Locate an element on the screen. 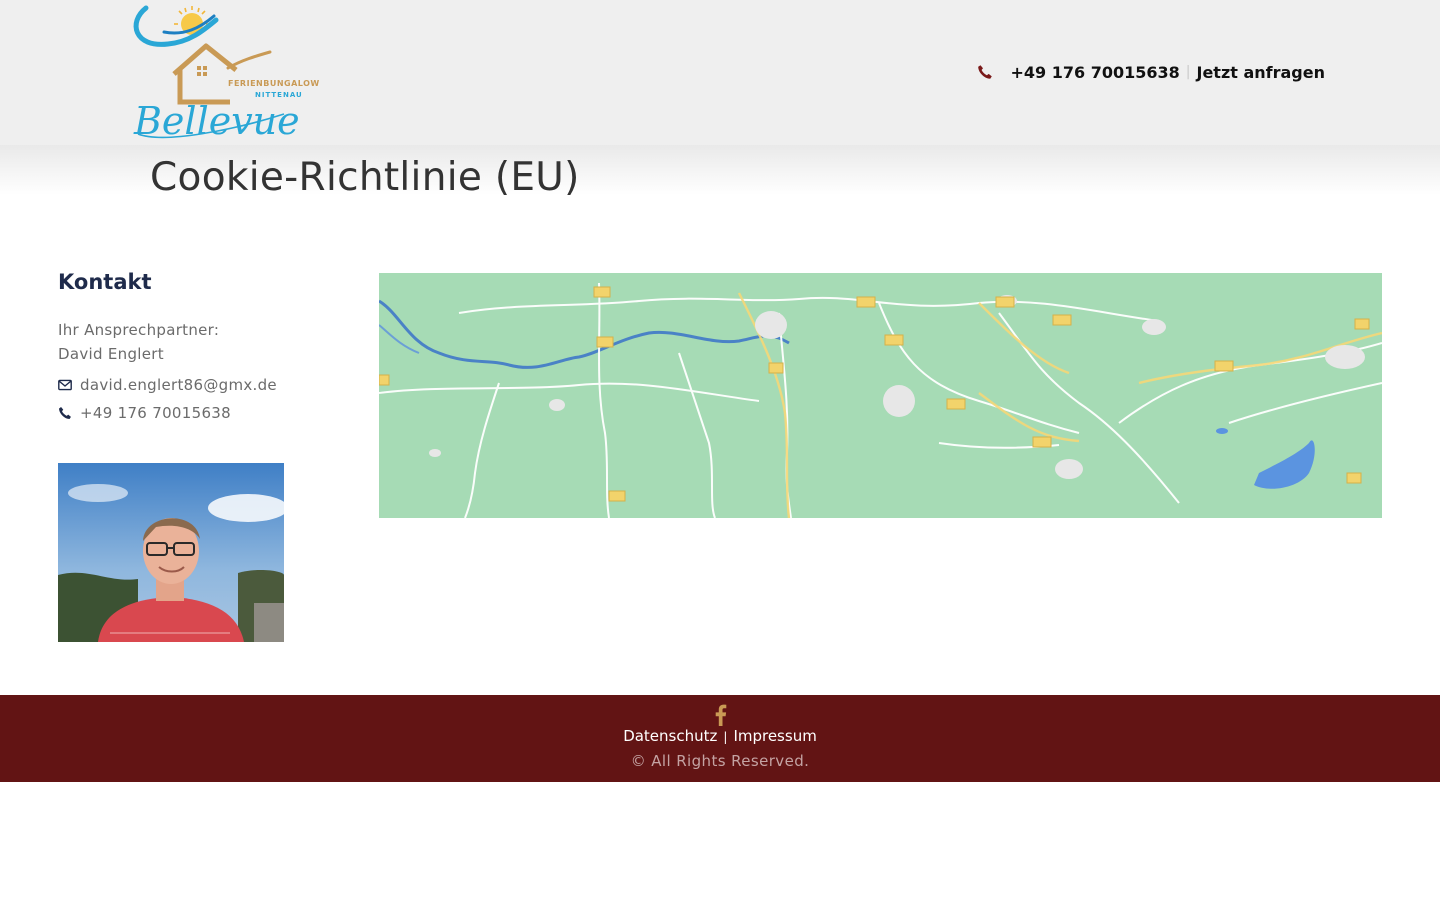  contact-photo is located at coordinates (171, 552).